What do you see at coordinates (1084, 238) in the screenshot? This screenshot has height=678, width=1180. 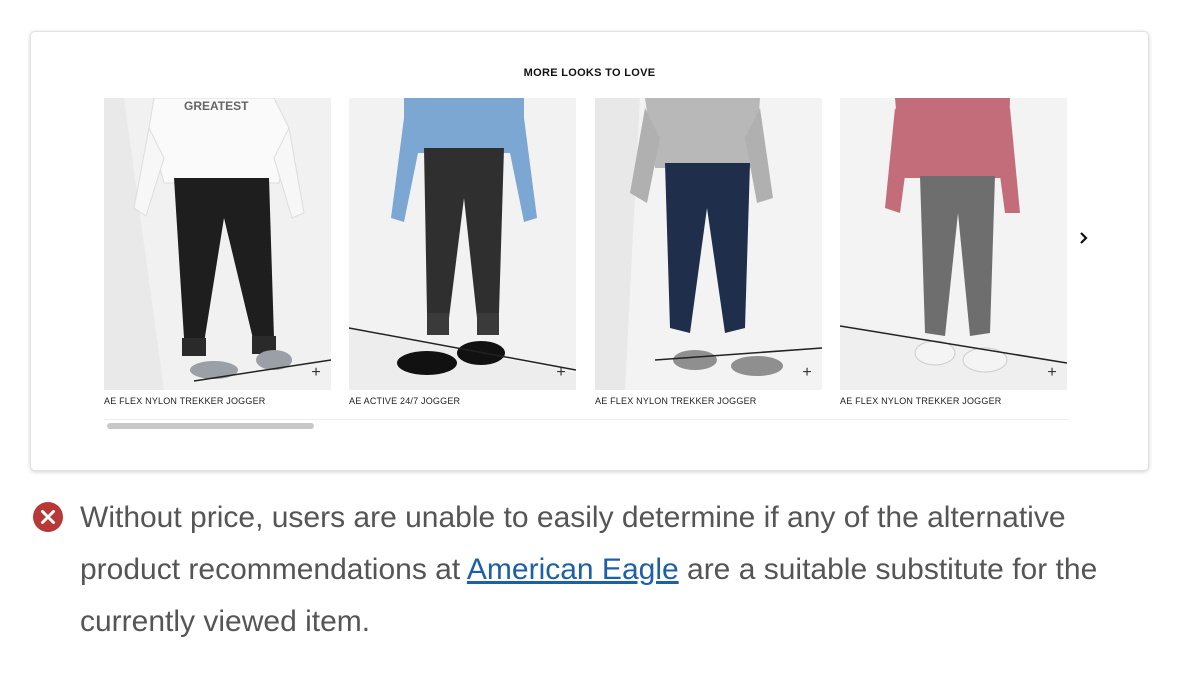 I see `chevron-right-icon` at bounding box center [1084, 238].